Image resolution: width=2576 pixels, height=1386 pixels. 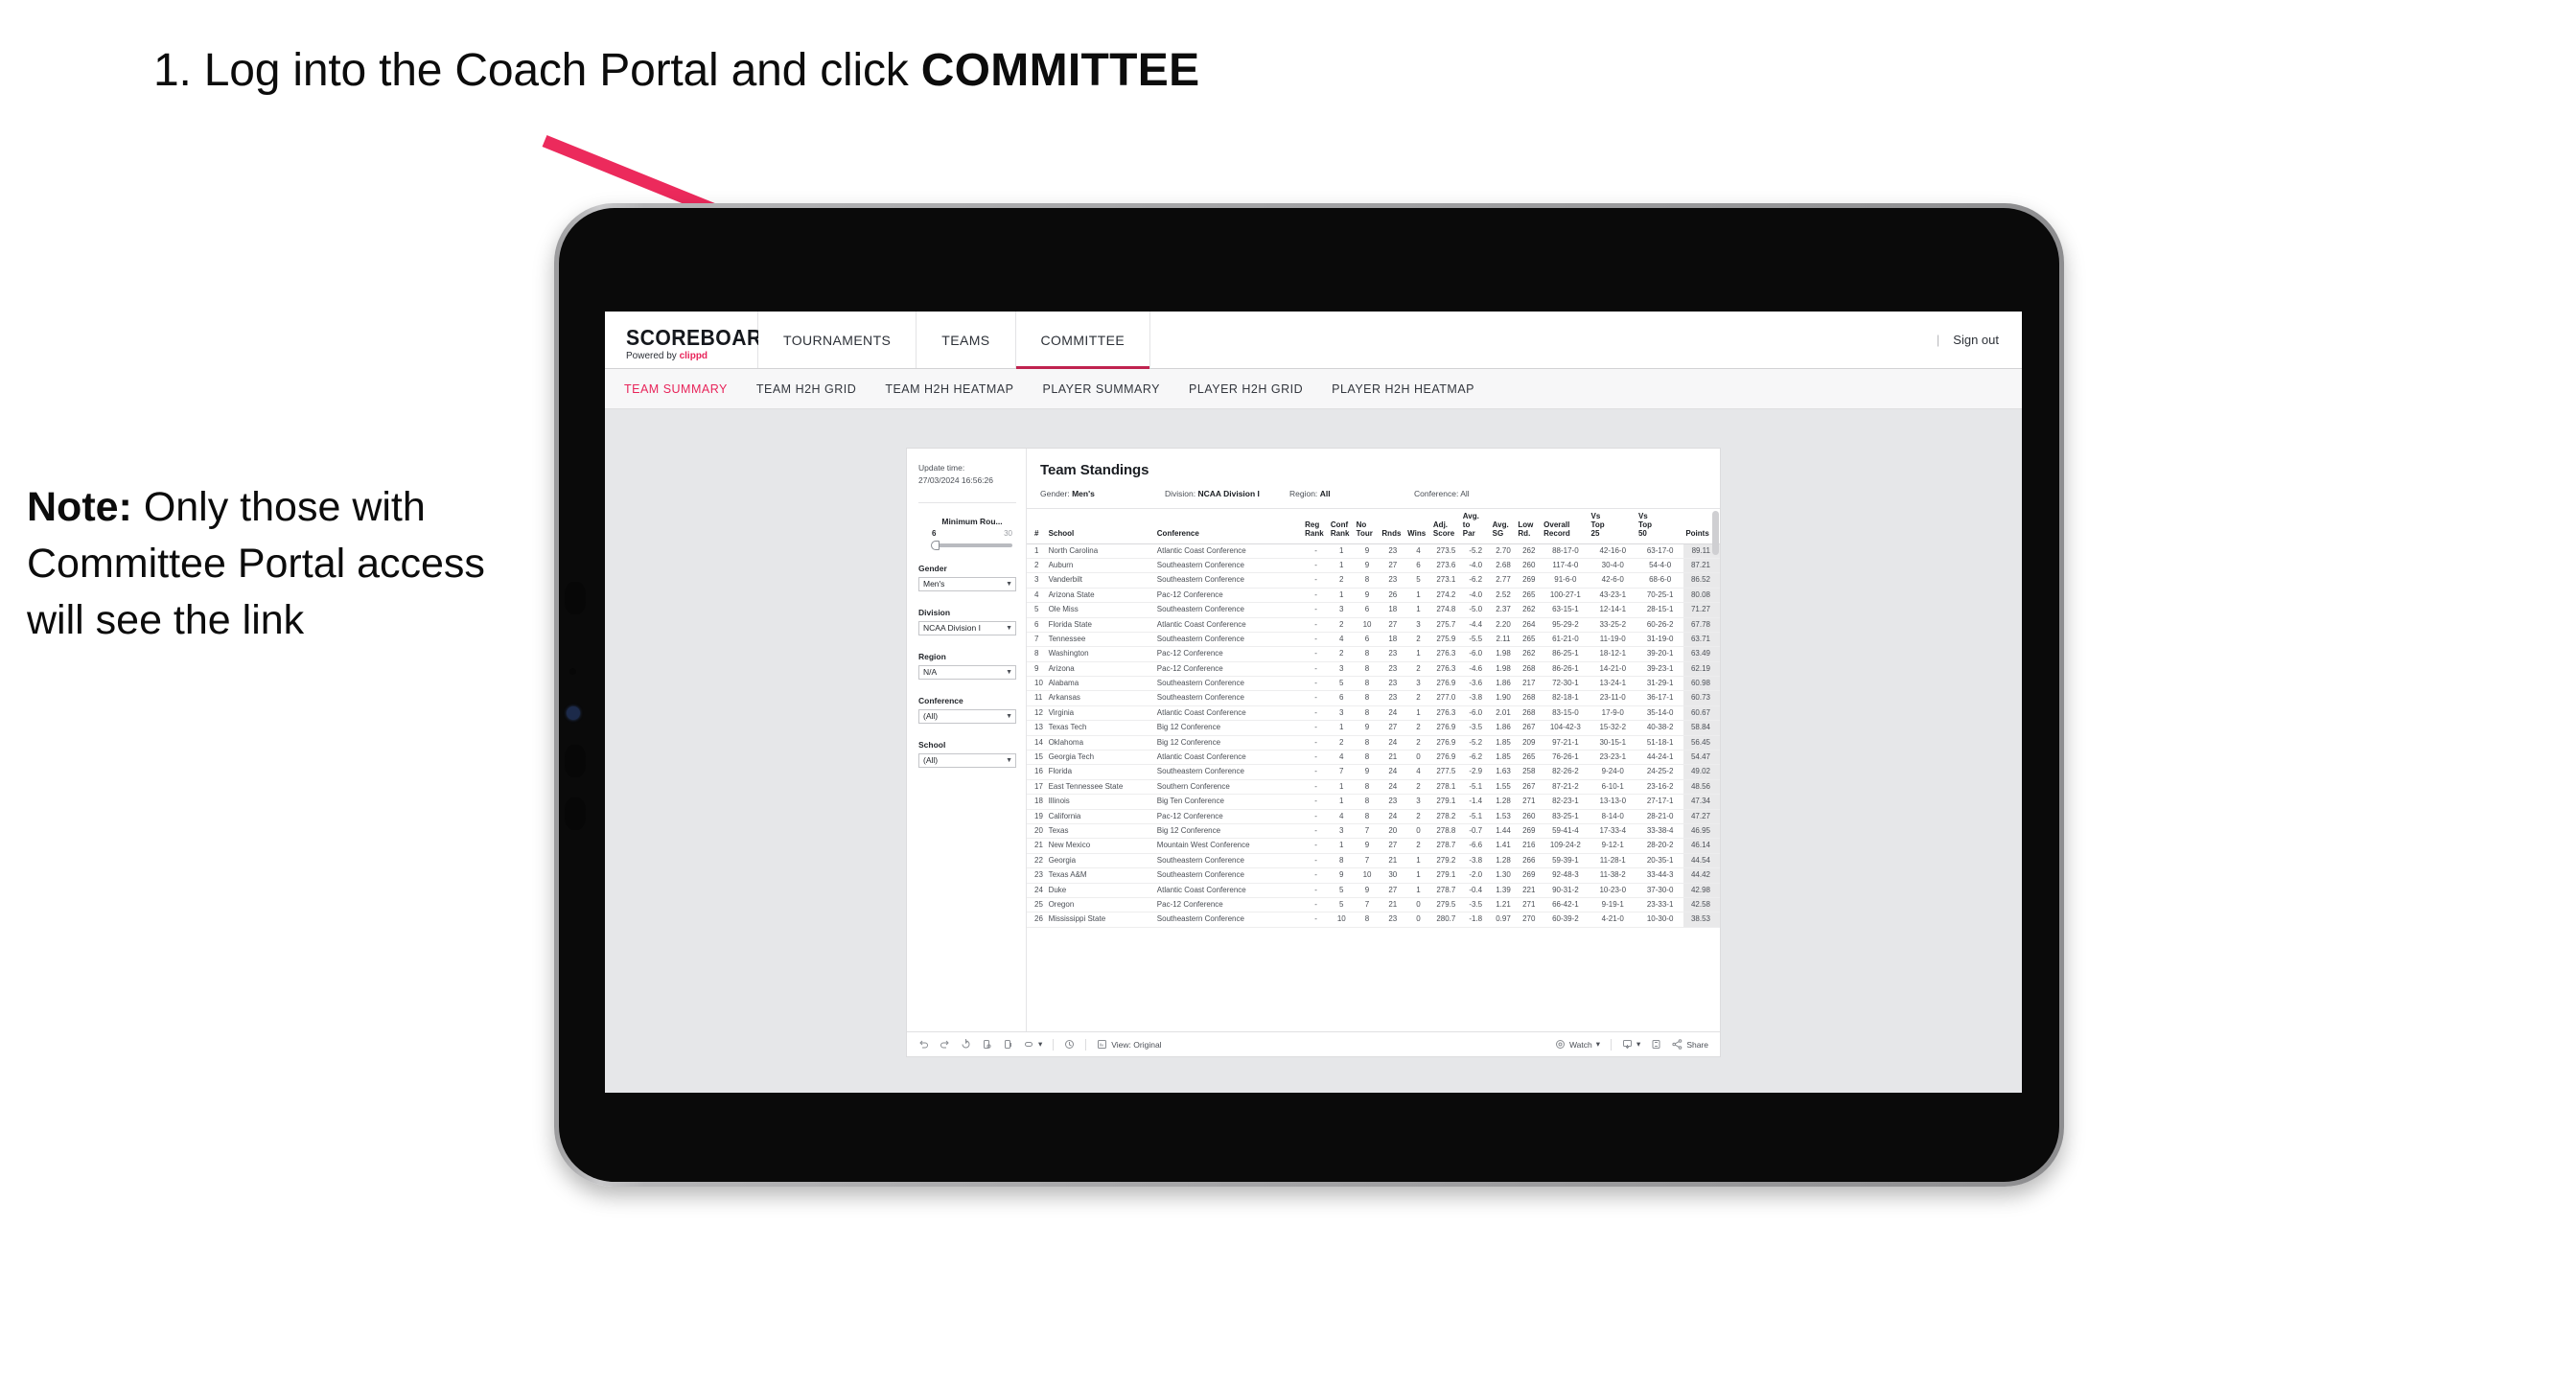 What do you see at coordinates (1445, 526) in the screenshot?
I see `col-adj-score: Adj. Score` at bounding box center [1445, 526].